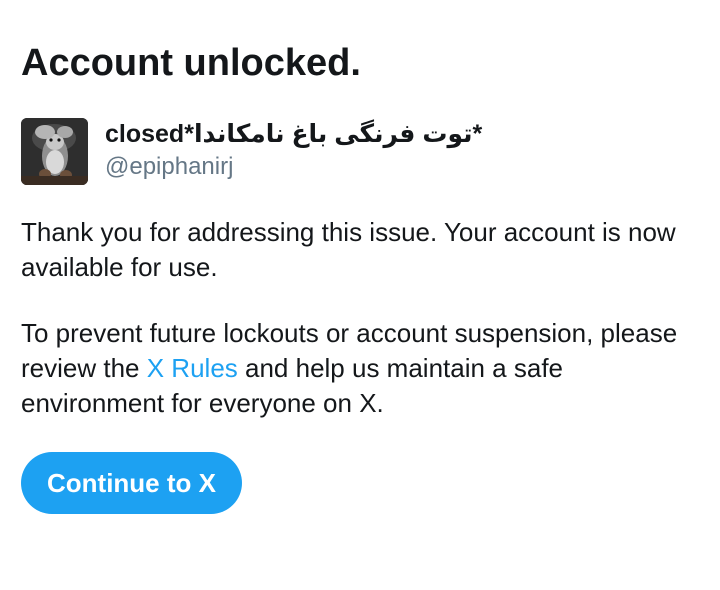 The image size is (720, 590). Describe the element at coordinates (192, 368) in the screenshot. I see `x-rules-link: X Rules` at that location.